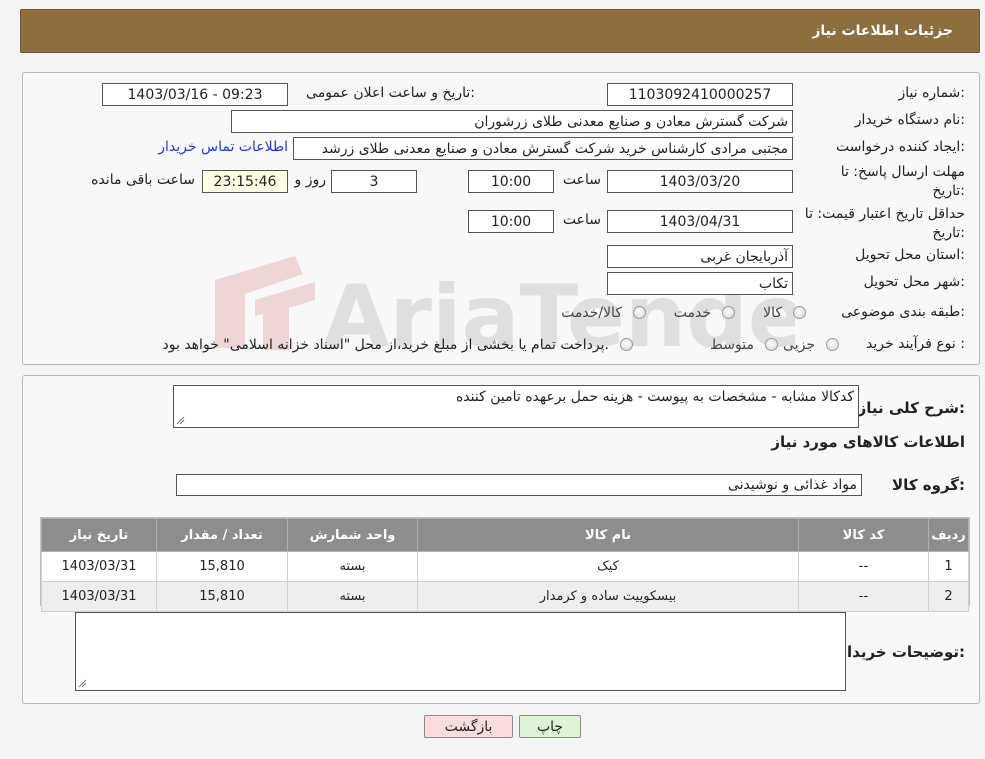  I want to click on goods-group-field: مواد غذائی و نوشیدنی, so click(519, 485).